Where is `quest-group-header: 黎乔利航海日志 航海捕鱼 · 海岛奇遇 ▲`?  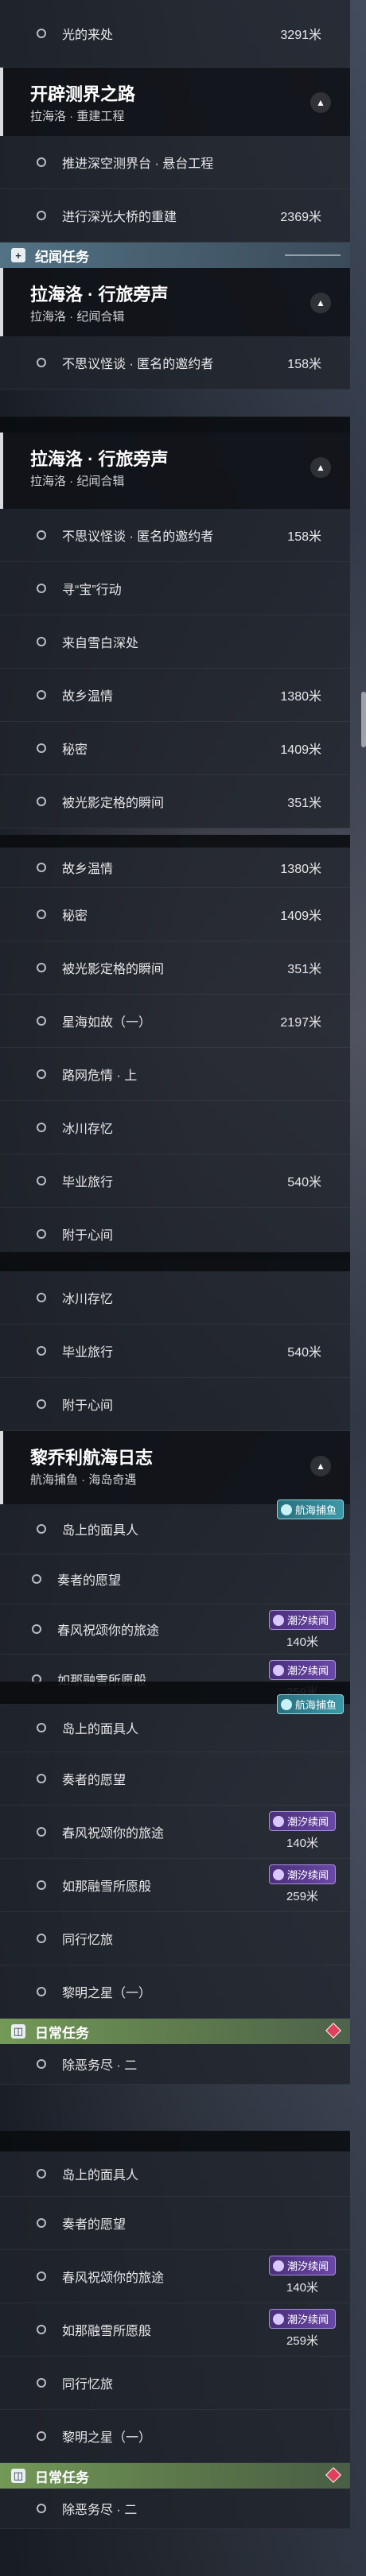
quest-group-header: 黎乔利航海日志 航海捕鱼 · 海岛奇遇 ▲ is located at coordinates (175, 1467).